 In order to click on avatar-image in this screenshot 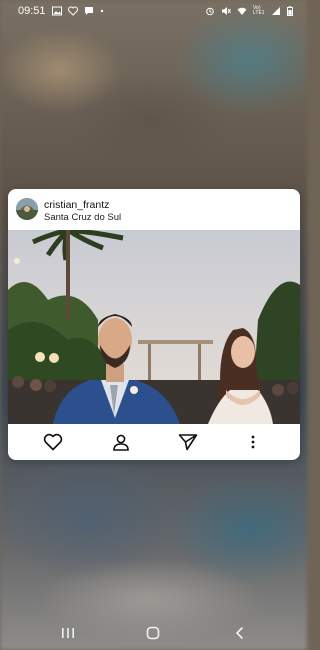, I will do `click(27, 209)`.